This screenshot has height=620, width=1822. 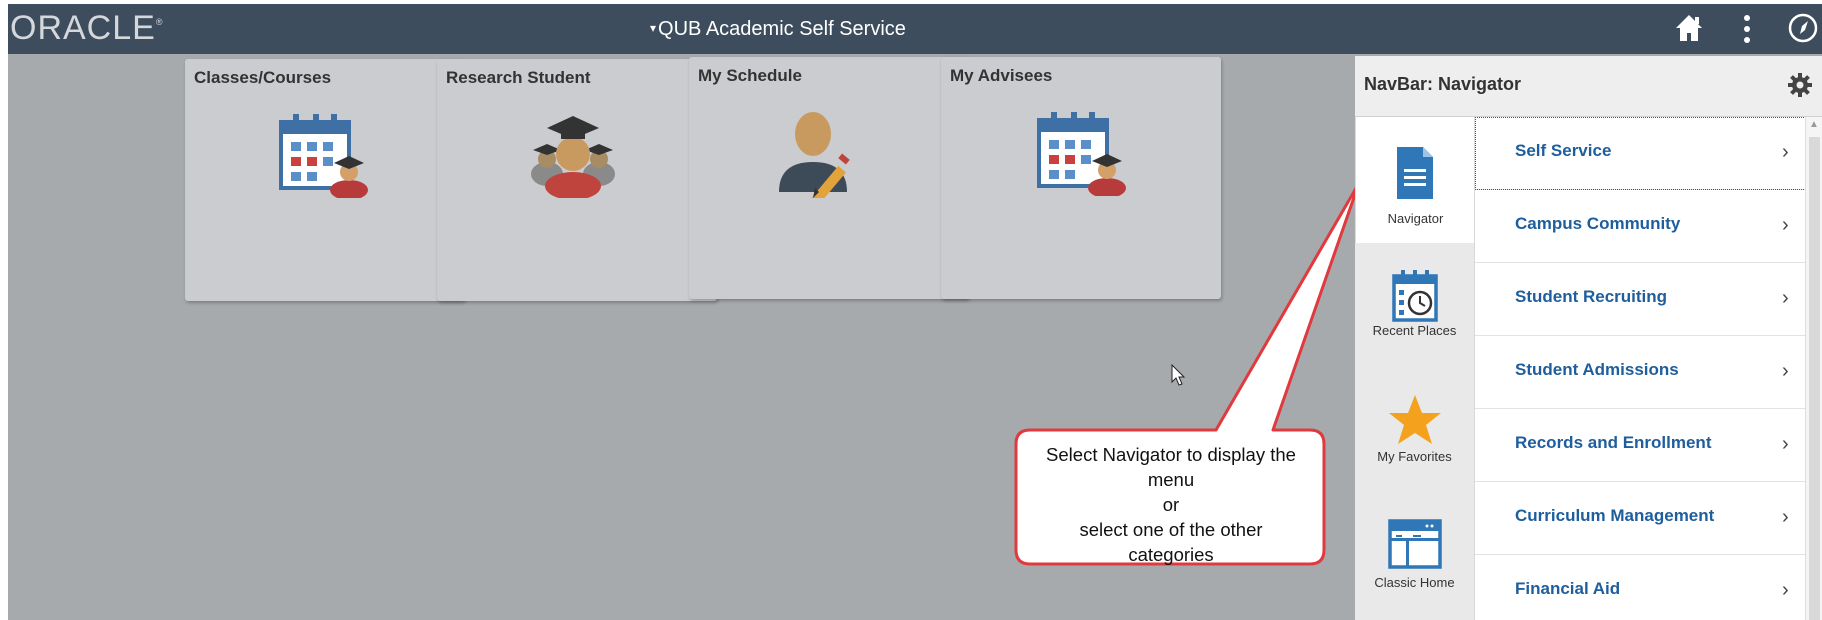 What do you see at coordinates (1613, 442) in the screenshot?
I see `menu-item-label: Records and Enrollment` at bounding box center [1613, 442].